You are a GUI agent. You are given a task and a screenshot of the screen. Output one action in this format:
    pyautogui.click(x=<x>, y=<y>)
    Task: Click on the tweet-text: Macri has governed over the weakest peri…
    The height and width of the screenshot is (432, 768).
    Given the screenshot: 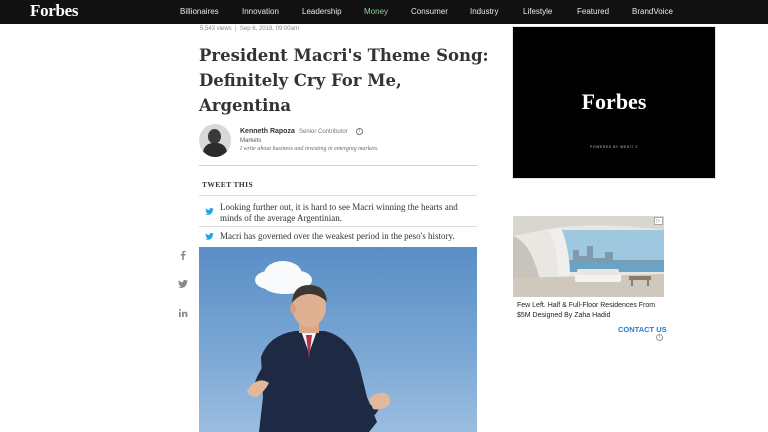 What is the action you would take?
    pyautogui.click(x=337, y=236)
    